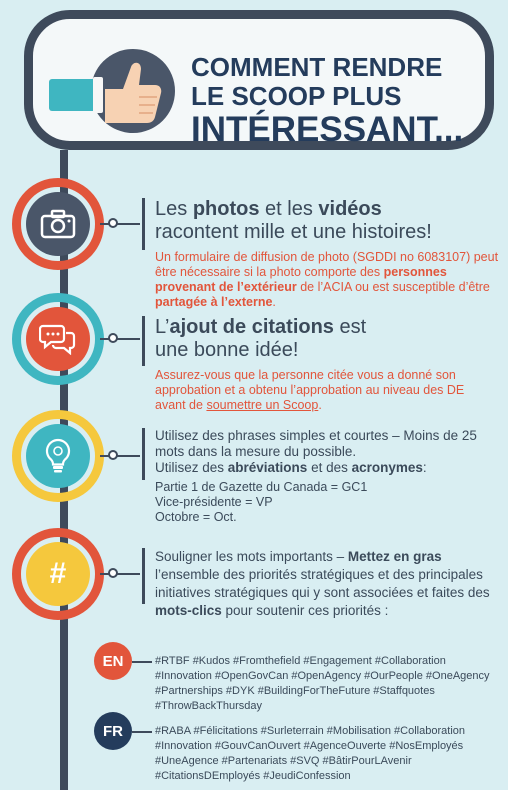 This screenshot has height=790, width=508. I want to click on section-2-dot, so click(113, 338).